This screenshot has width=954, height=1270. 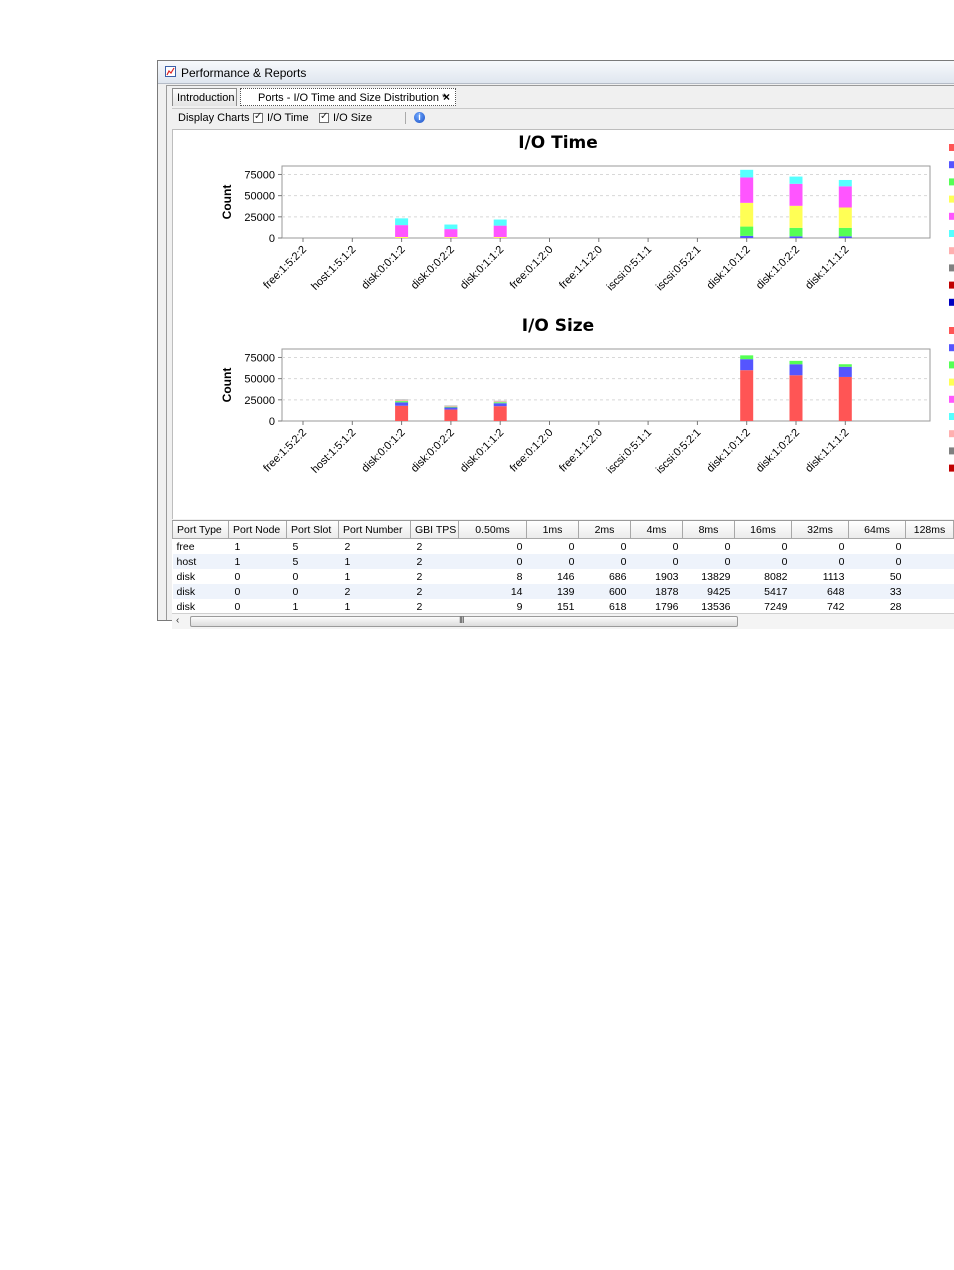 What do you see at coordinates (708, 591) in the screenshot?
I see `table-cell: 9425` at bounding box center [708, 591].